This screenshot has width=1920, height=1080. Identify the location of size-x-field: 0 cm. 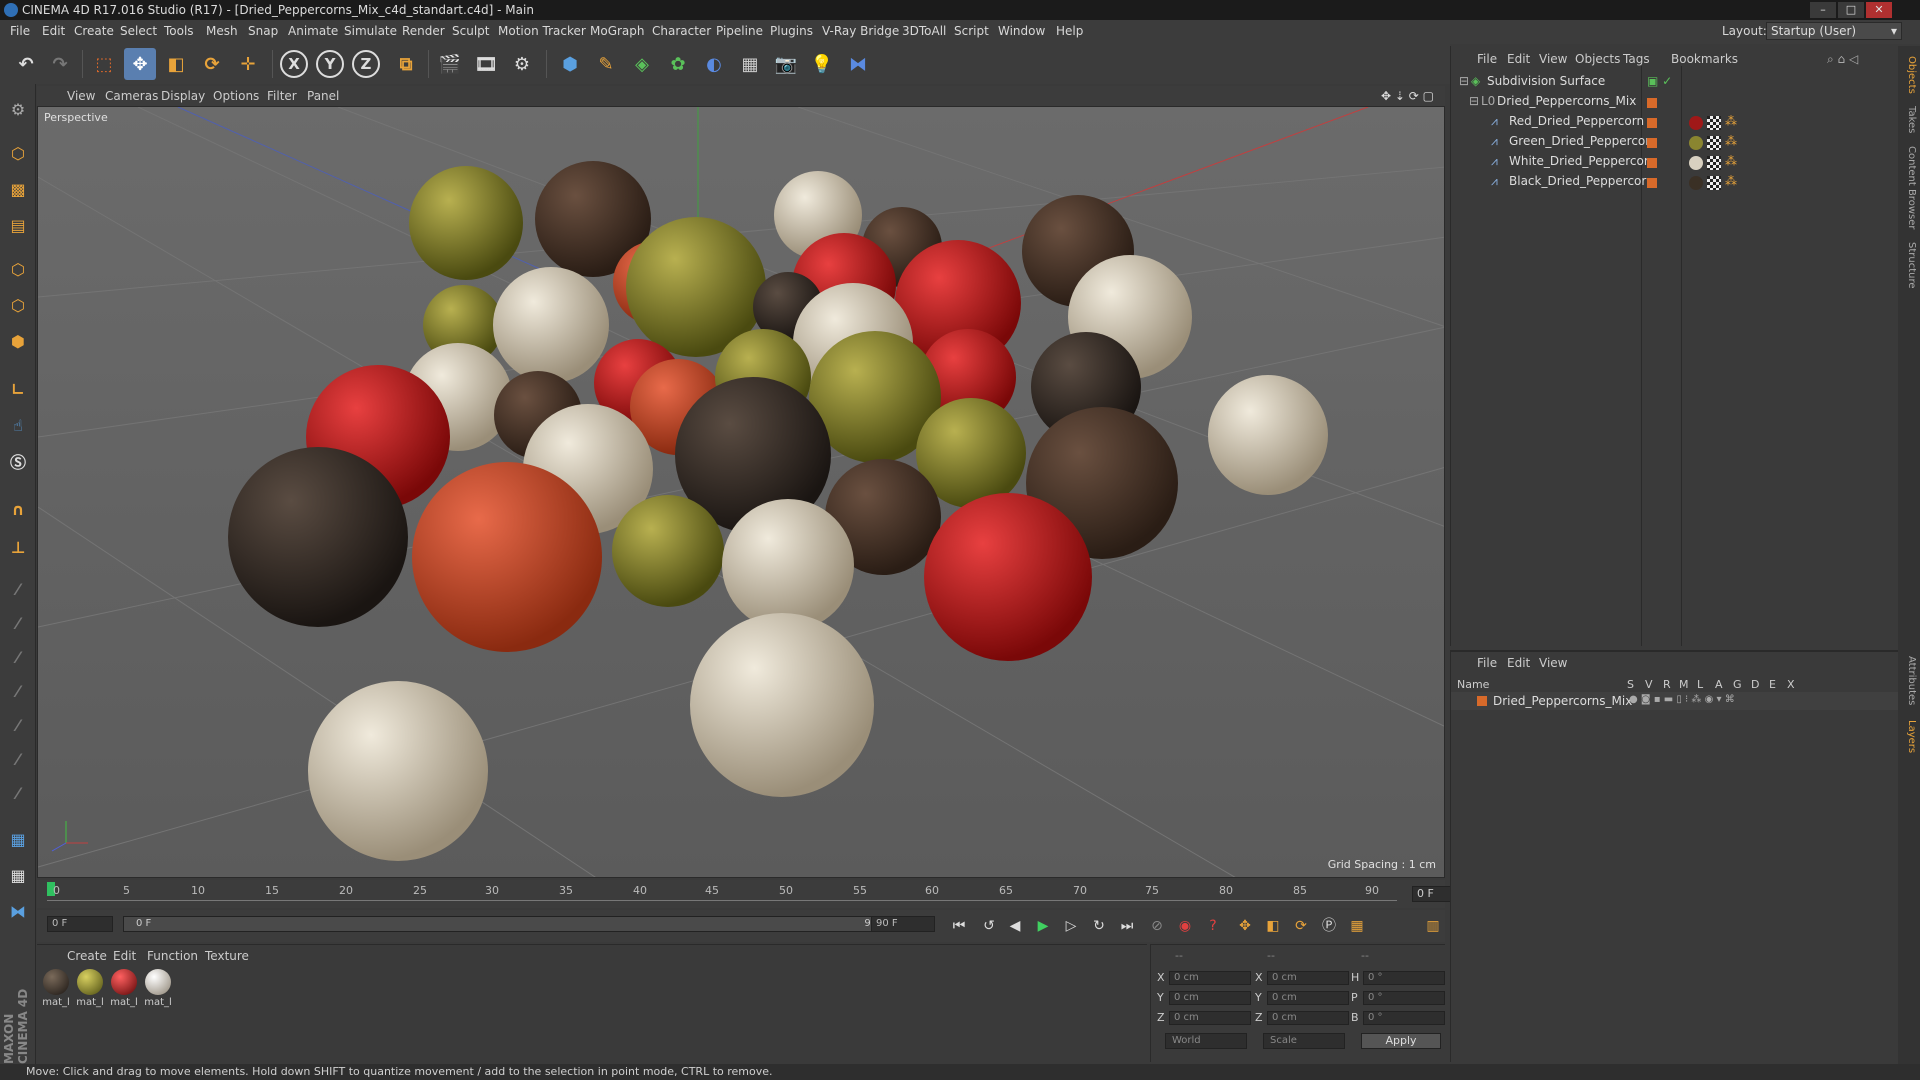
(1308, 978).